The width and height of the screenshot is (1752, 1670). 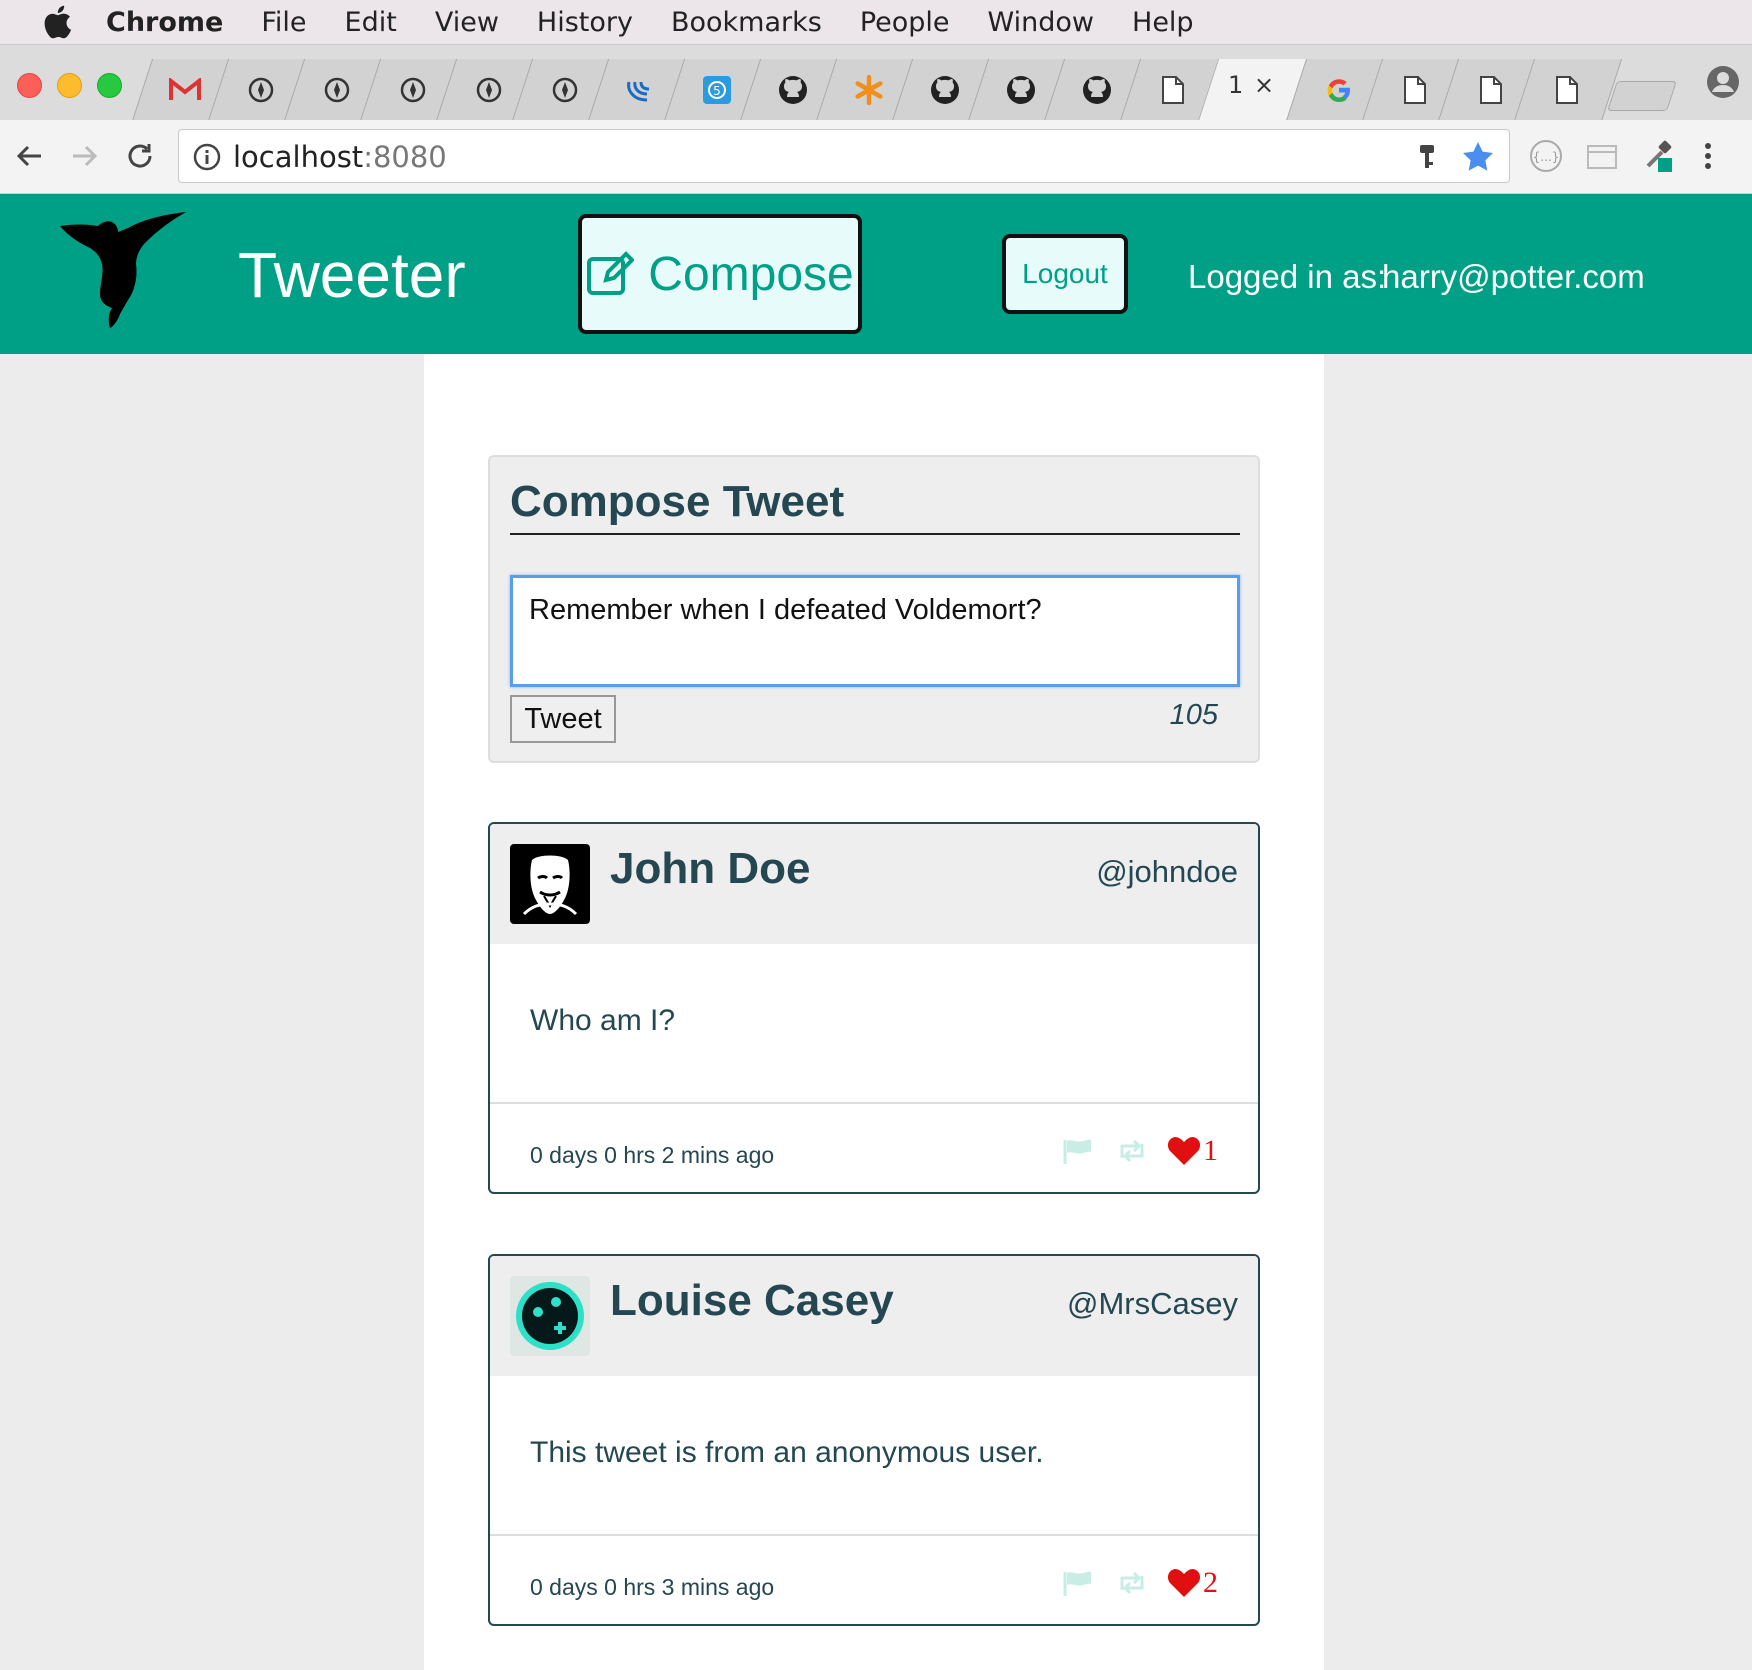 I want to click on teal-circle-avatar-icon, so click(x=550, y=1316).